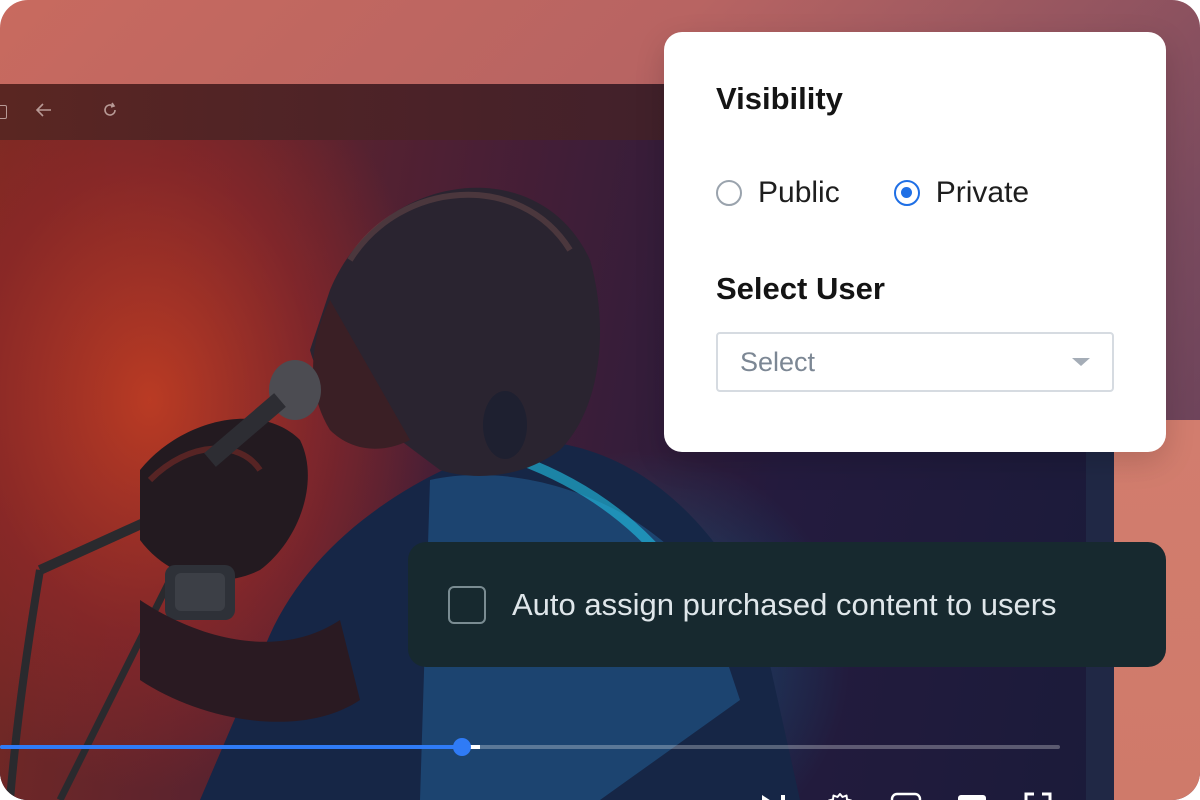  Describe the element at coordinates (779, 98) in the screenshot. I see `visibility-title: Visibility` at that location.